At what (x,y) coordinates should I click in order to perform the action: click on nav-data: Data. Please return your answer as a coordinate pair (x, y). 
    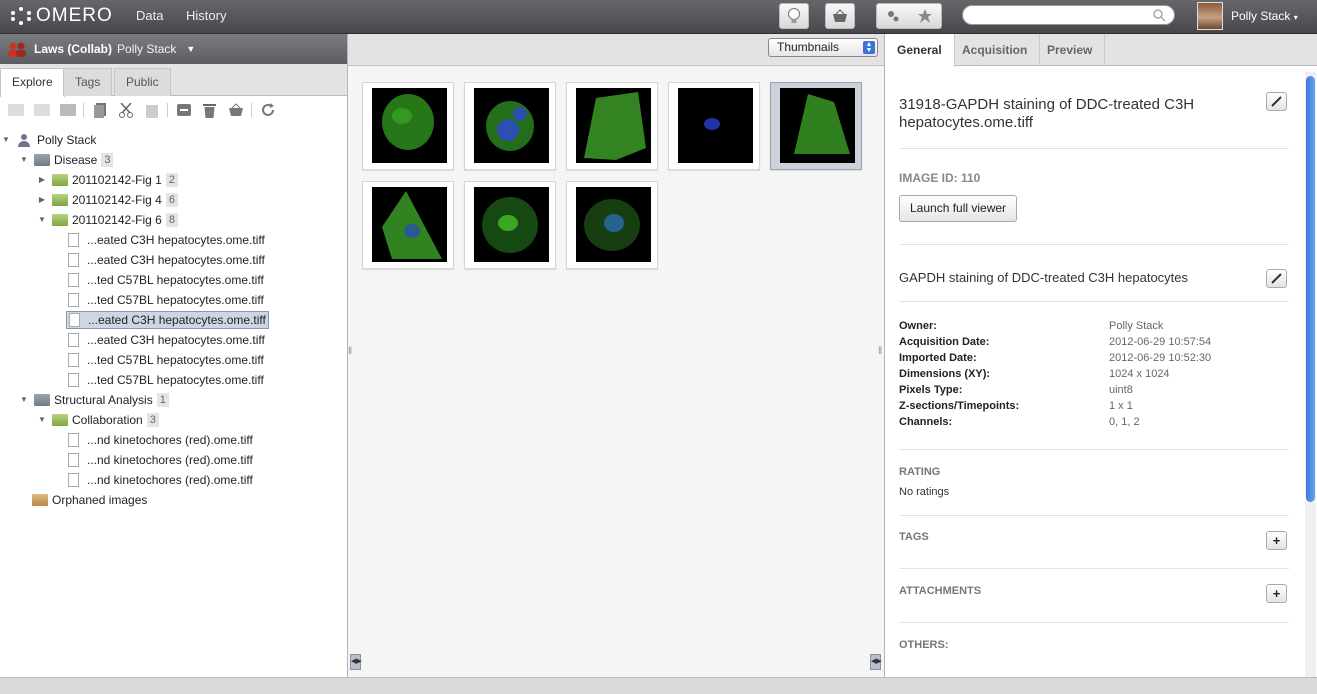
    Looking at the image, I should click on (149, 15).